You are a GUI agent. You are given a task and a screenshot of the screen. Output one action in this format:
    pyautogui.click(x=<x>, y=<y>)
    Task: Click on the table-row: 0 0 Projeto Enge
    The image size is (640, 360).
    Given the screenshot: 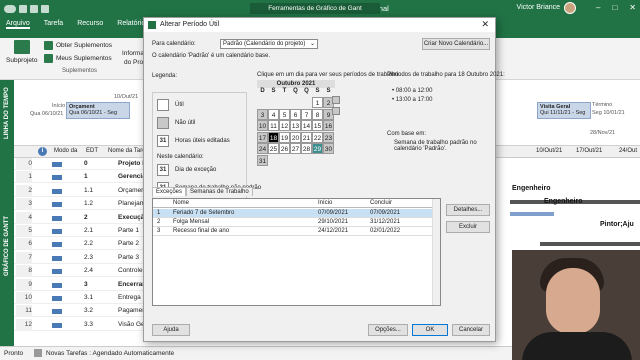 What is the action you would take?
    pyautogui.click(x=86, y=164)
    